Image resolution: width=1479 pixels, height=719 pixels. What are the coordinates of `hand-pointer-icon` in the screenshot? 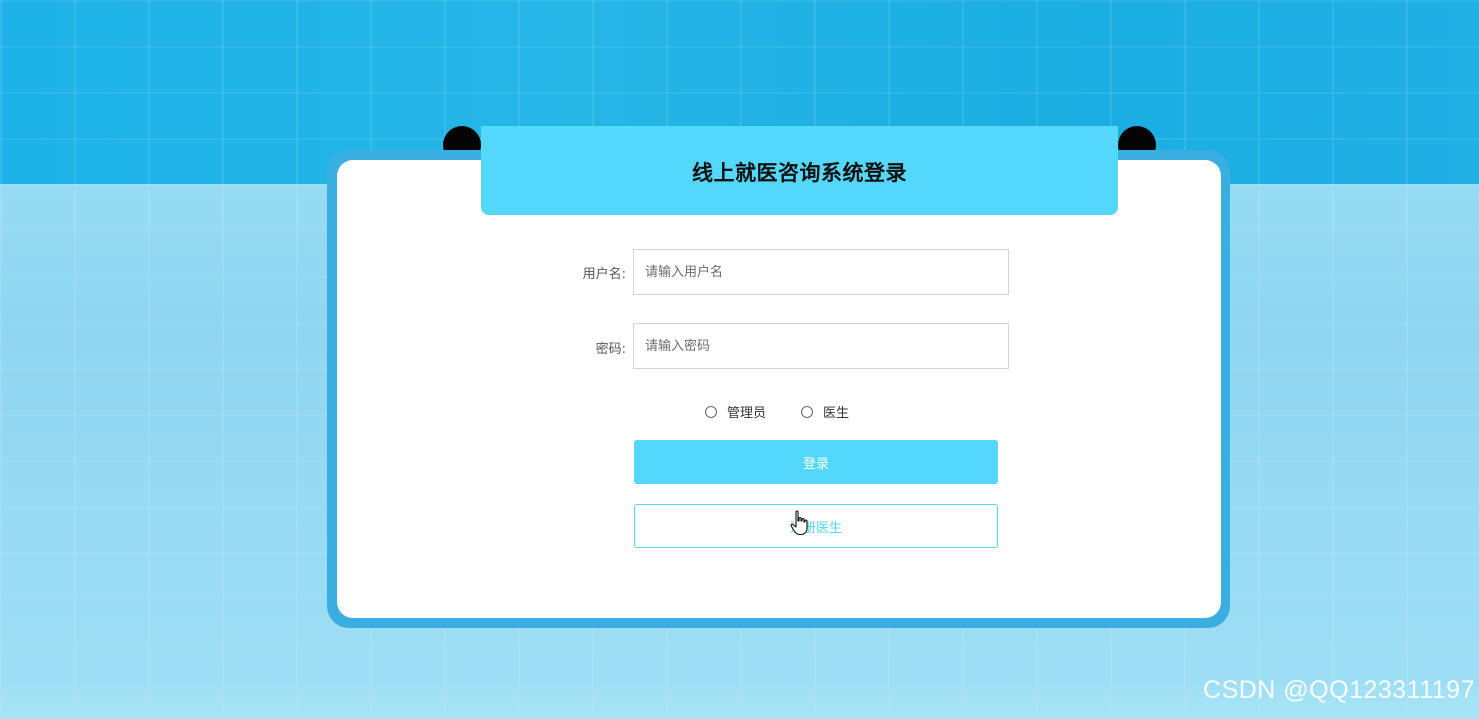 It's located at (799, 523).